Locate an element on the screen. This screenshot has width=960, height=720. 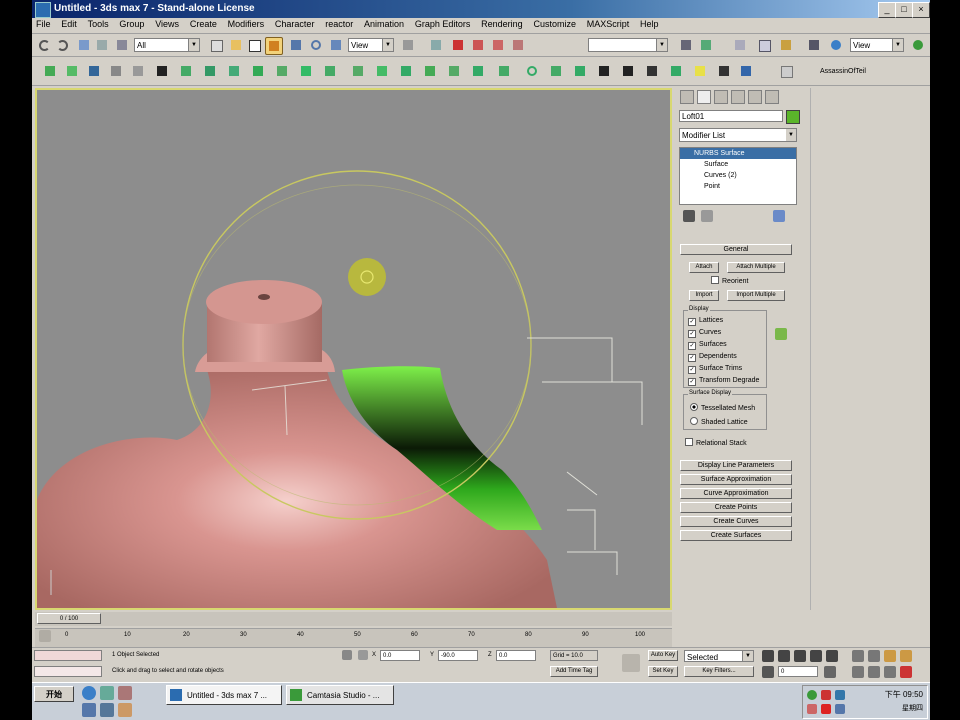
menu-animation: Animation is located at coordinates (384, 24).